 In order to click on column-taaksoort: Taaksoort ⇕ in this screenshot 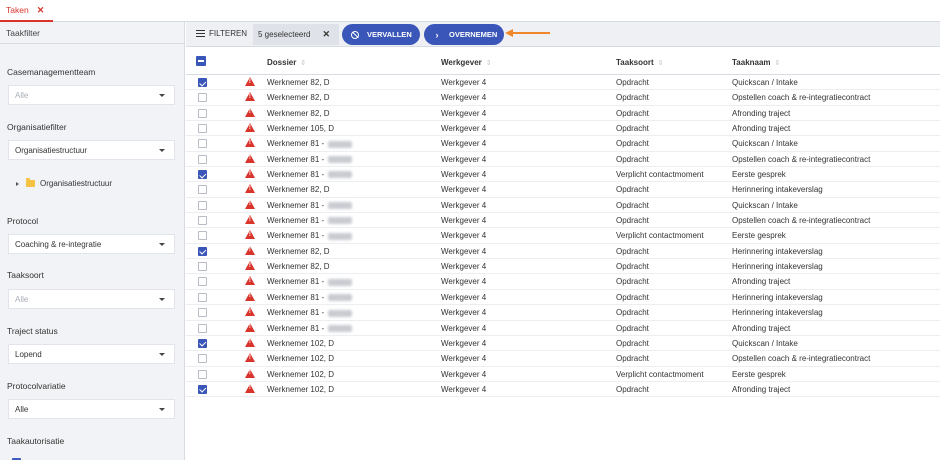, I will do `click(640, 62)`.